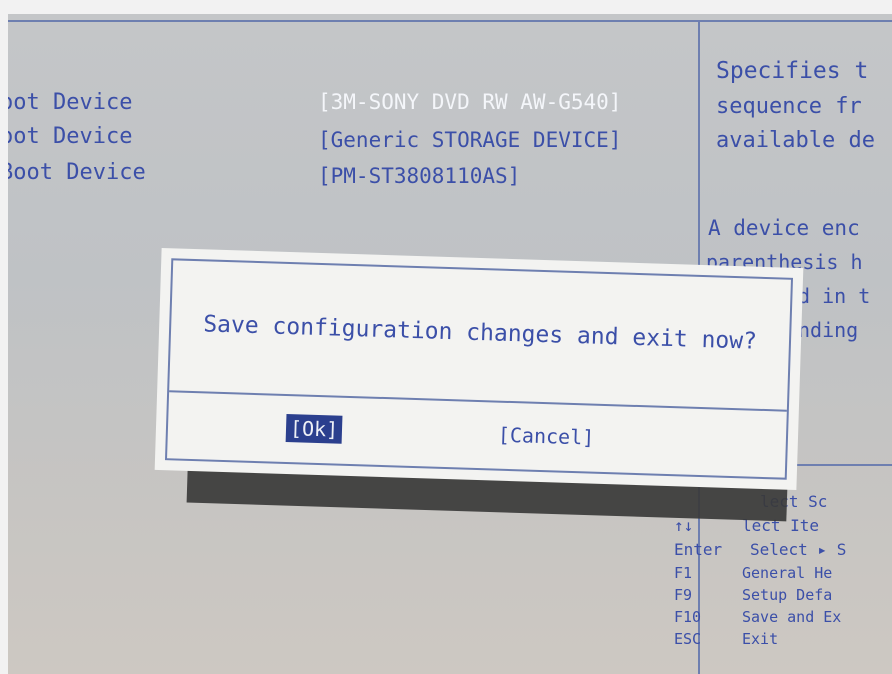  What do you see at coordinates (688, 639) in the screenshot?
I see `key-legend-key: ESC` at bounding box center [688, 639].